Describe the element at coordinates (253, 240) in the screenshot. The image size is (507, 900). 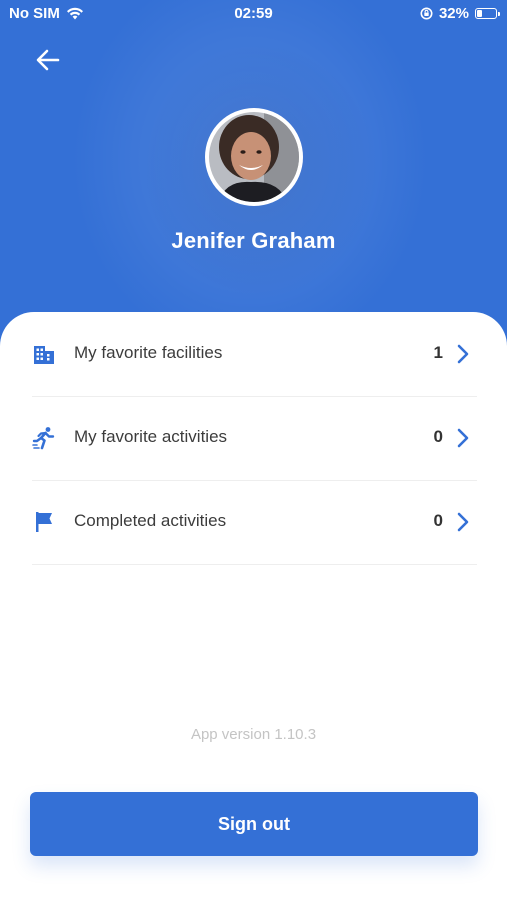
I see `profile-name: Jenifer Graham` at that location.